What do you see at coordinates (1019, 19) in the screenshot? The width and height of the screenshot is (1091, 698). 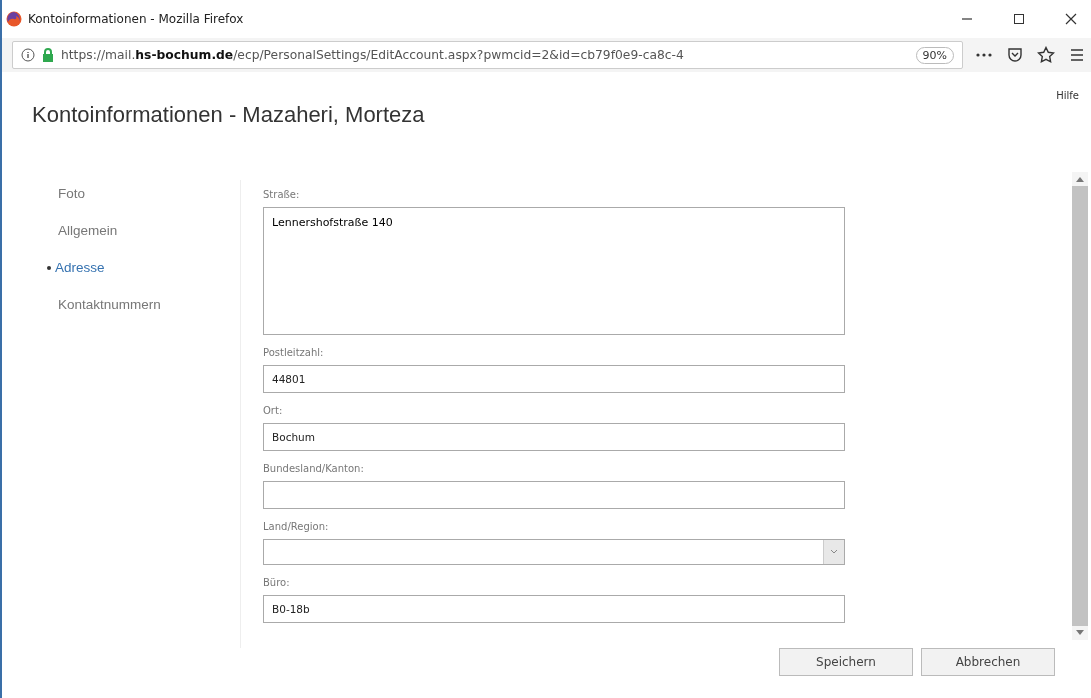 I see `maximize-icon` at bounding box center [1019, 19].